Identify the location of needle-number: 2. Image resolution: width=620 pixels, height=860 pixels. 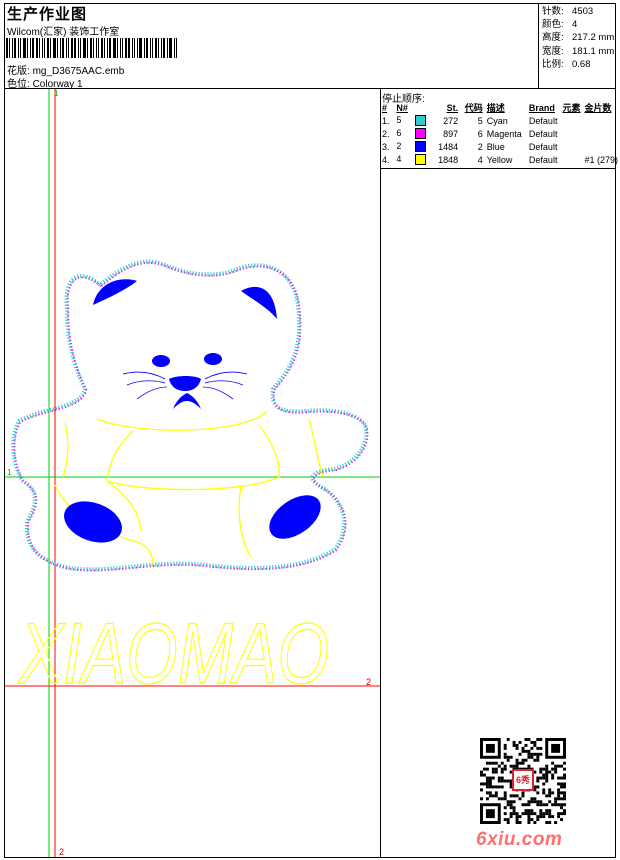
(399, 145).